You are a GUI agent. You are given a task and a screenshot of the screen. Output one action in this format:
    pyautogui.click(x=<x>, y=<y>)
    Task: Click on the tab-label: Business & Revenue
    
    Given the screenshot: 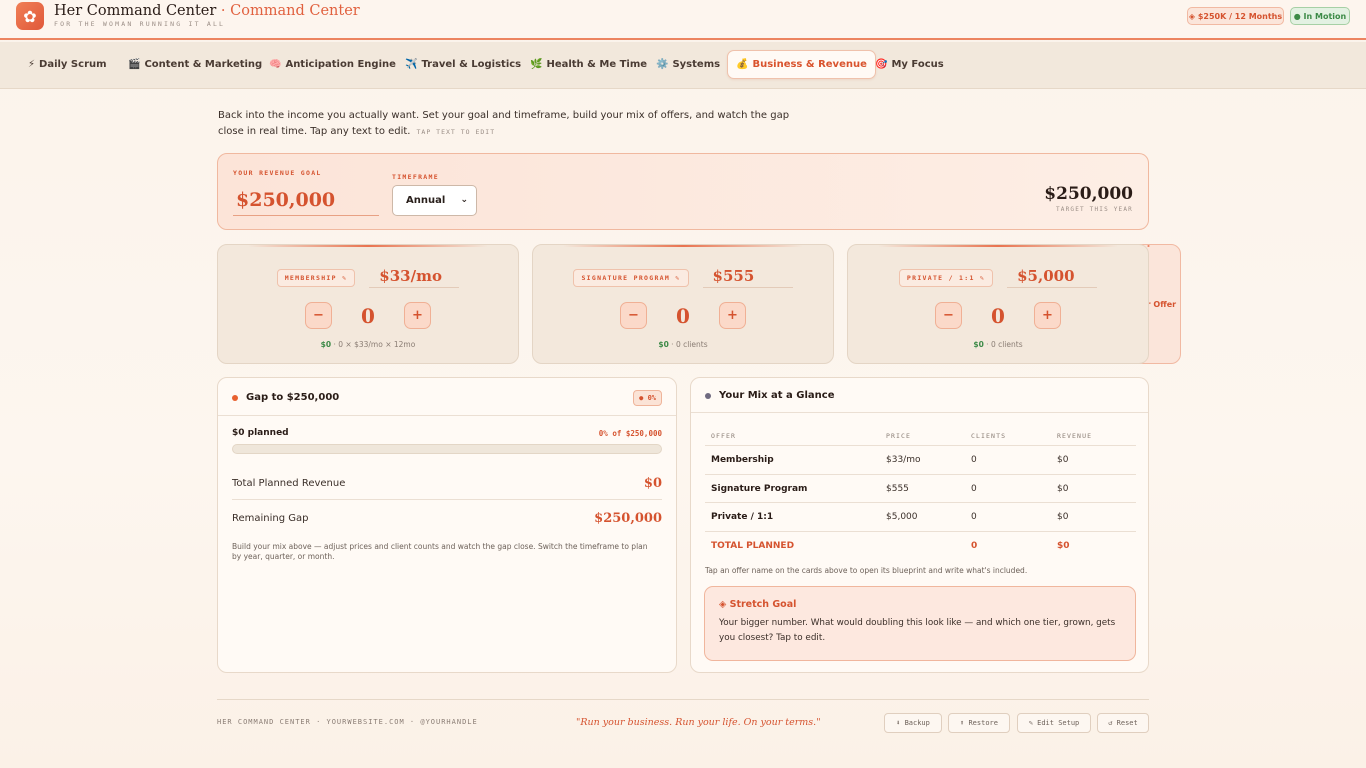 What is the action you would take?
    pyautogui.click(x=809, y=64)
    